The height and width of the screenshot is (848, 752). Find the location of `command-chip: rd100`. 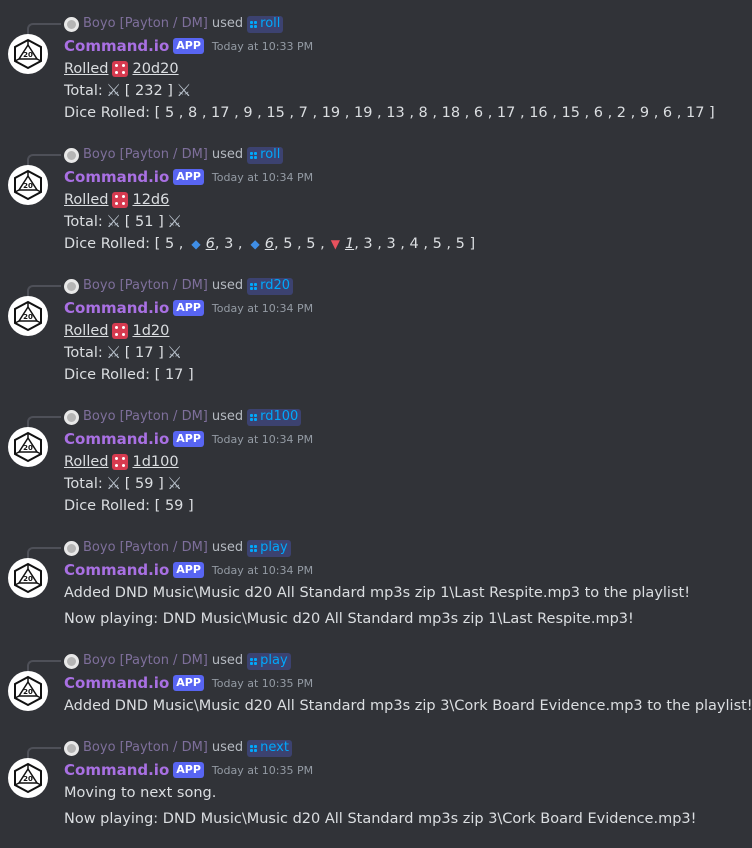

command-chip: rd100 is located at coordinates (274, 417).